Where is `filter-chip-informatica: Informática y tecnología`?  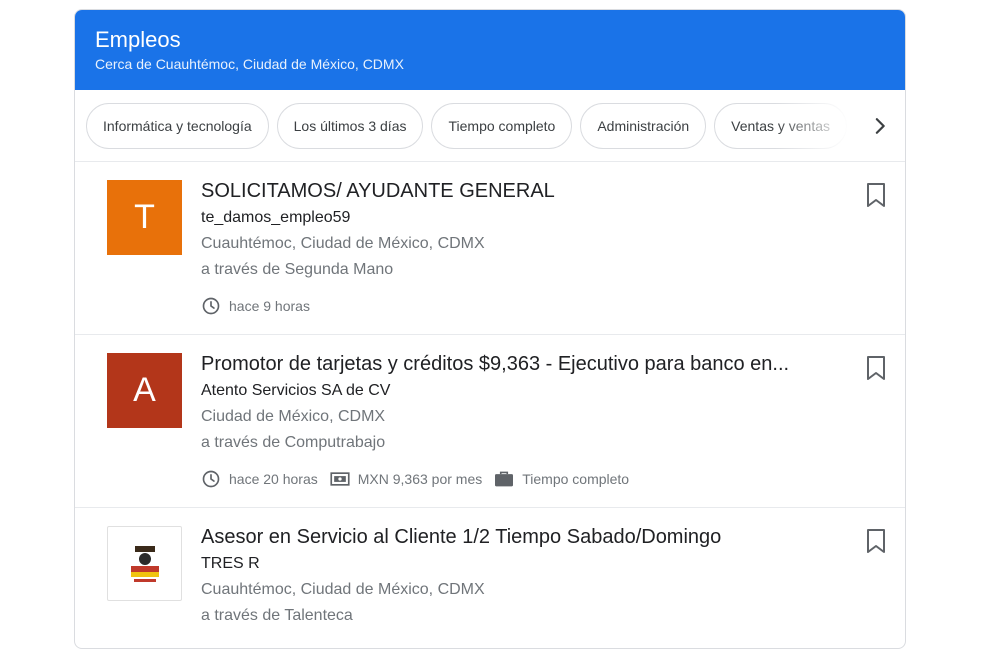 filter-chip-informatica: Informática y tecnología is located at coordinates (177, 126).